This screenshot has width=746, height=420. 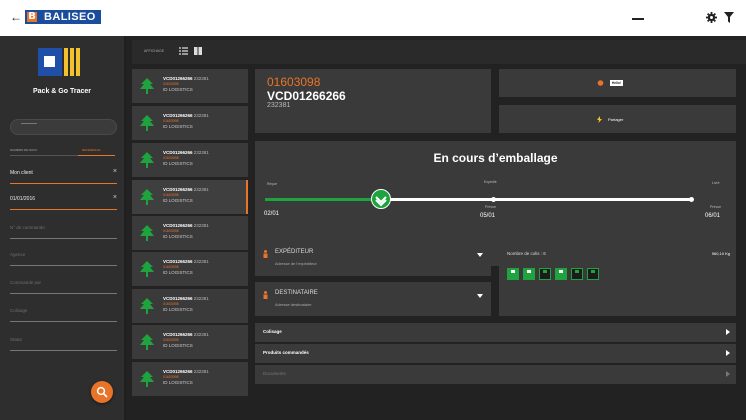 I want to click on chevron-right-icon, so click(x=728, y=353).